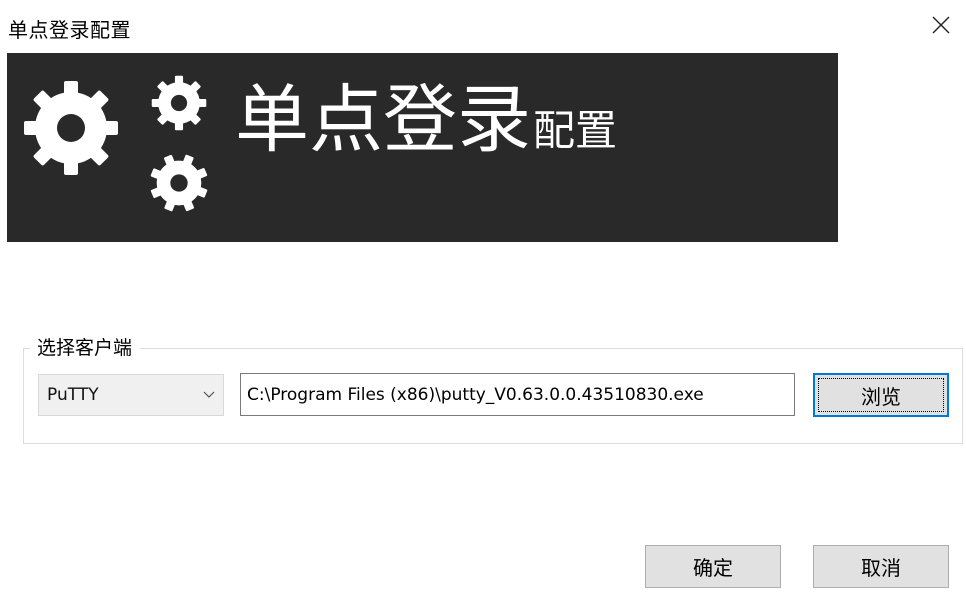 Image resolution: width=966 pixels, height=603 pixels. Describe the element at coordinates (575, 130) in the screenshot. I see `banner-title-sub: 配置` at that location.